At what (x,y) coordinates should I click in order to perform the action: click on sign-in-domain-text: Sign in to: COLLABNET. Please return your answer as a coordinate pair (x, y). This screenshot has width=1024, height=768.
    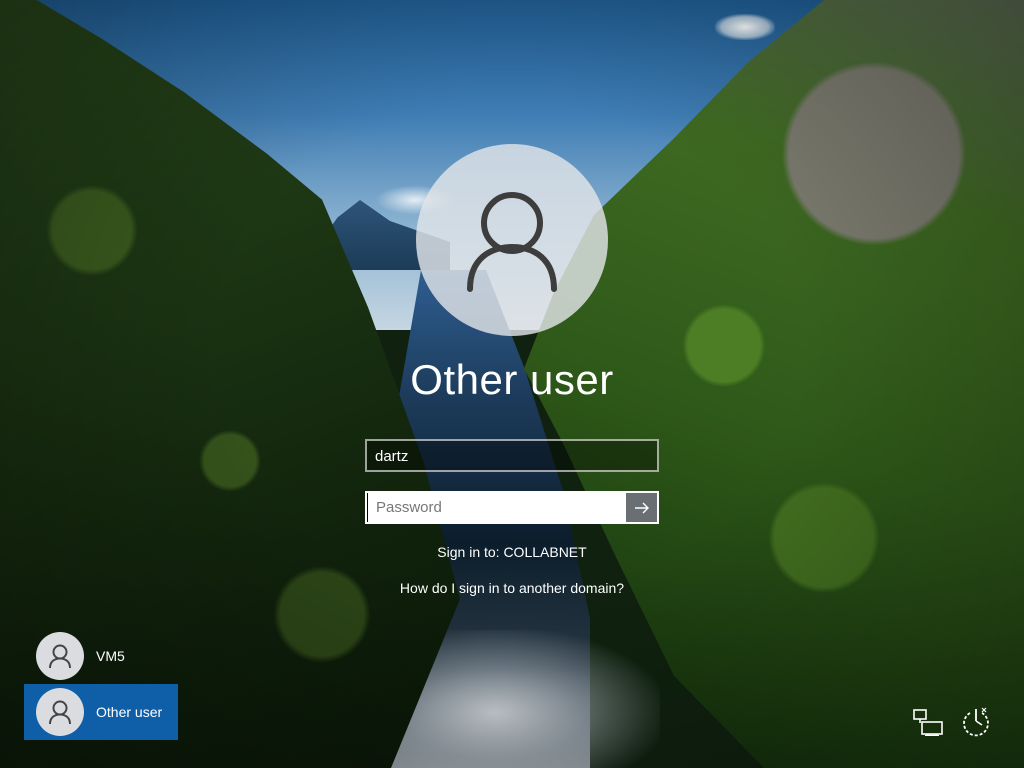
    Looking at the image, I should click on (512, 552).